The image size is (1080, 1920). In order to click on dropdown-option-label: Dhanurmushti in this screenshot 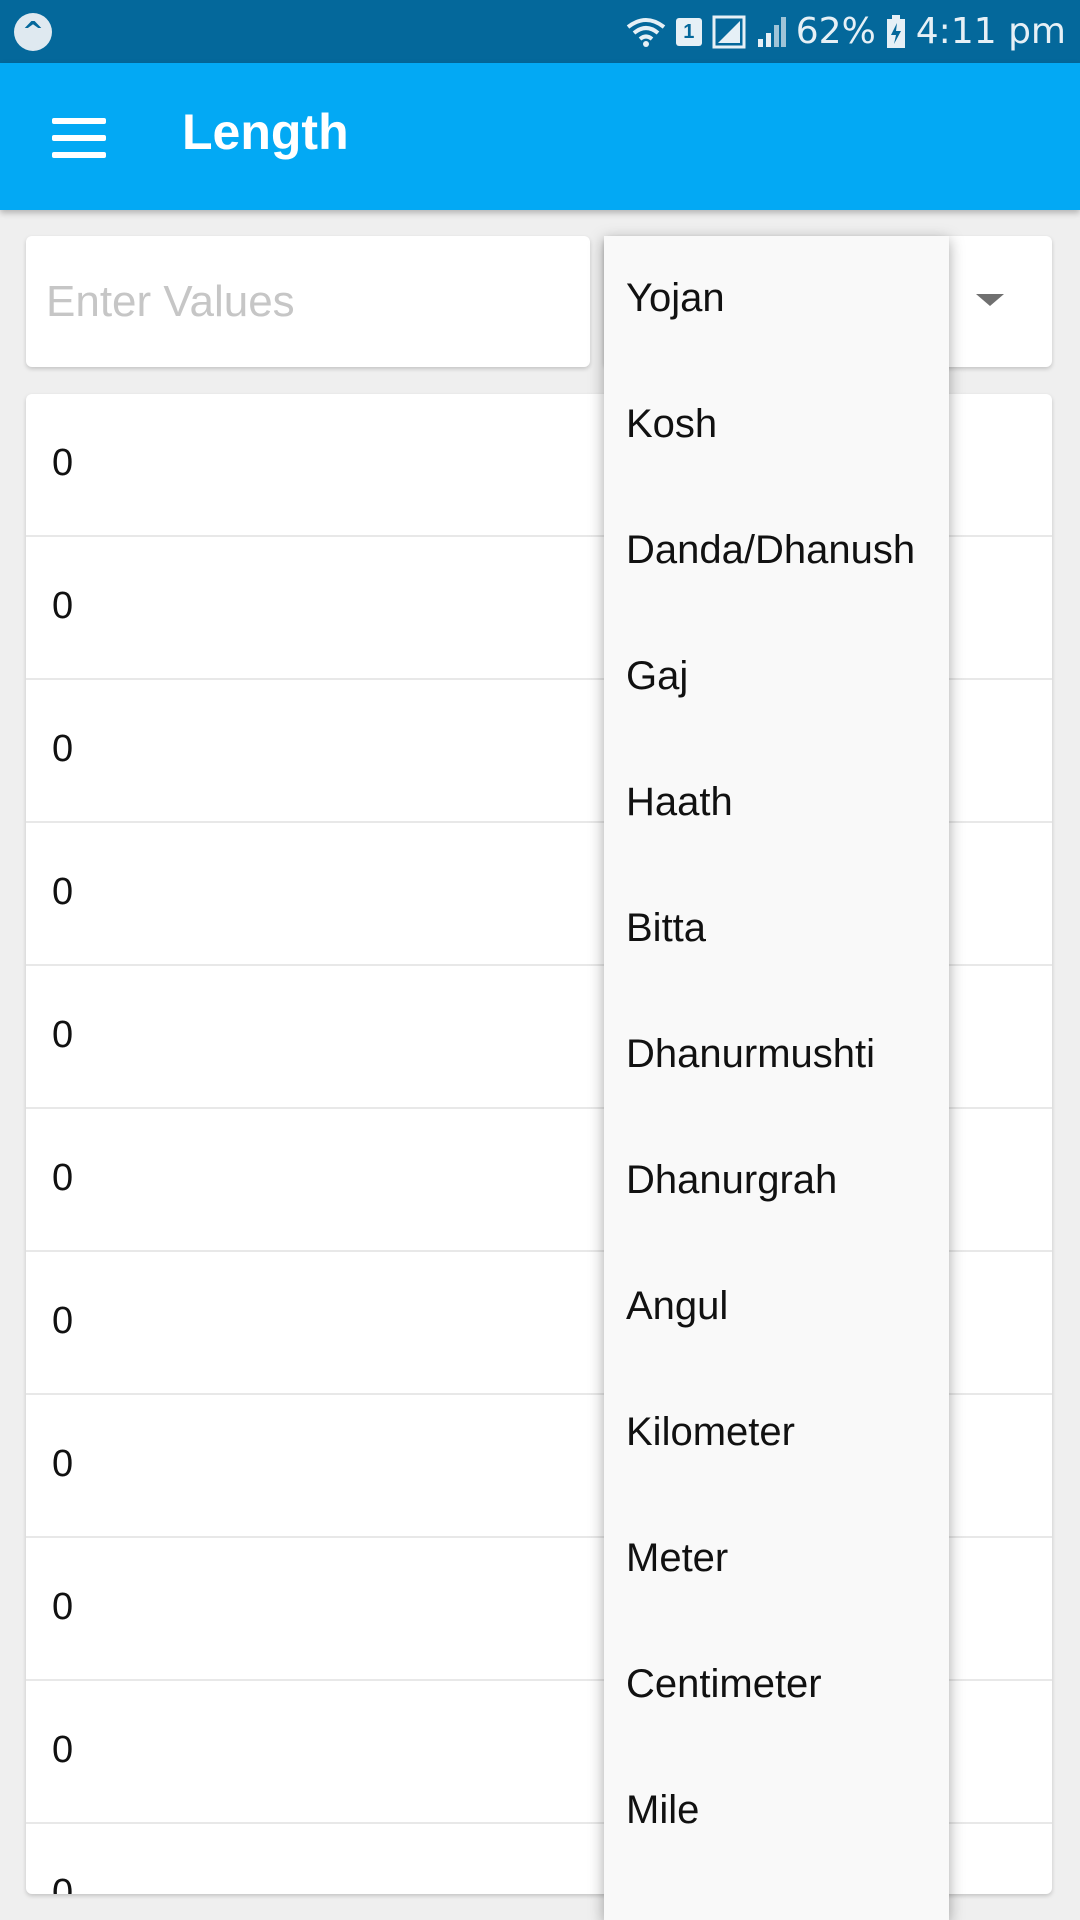, I will do `click(751, 1054)`.